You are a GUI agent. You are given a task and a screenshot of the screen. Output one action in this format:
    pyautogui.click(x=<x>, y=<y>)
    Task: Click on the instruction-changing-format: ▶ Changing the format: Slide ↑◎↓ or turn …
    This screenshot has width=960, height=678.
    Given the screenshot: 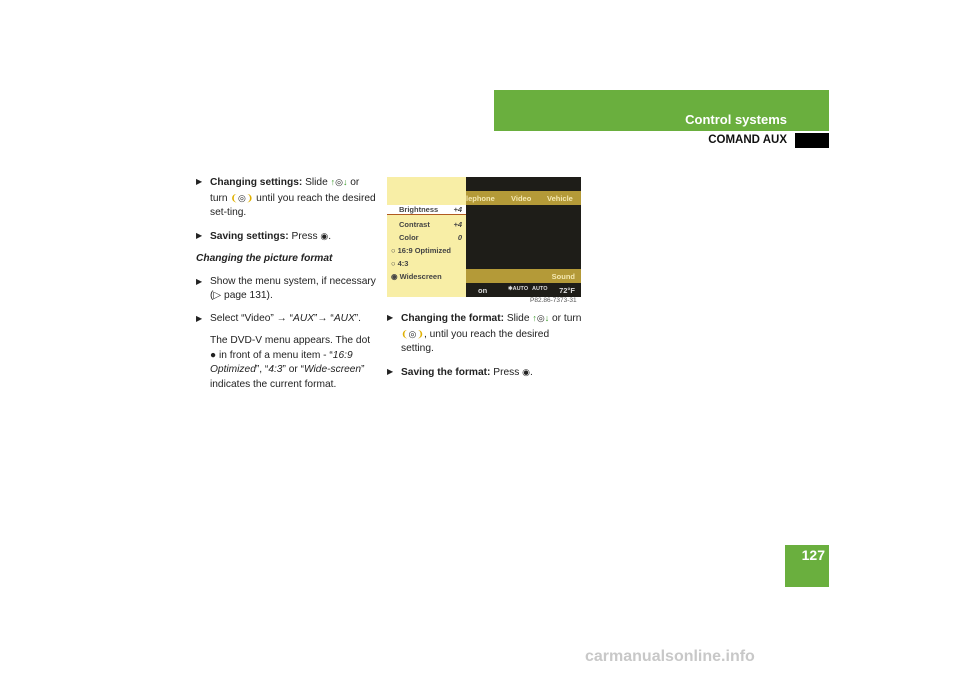 What is the action you would take?
    pyautogui.click(x=484, y=333)
    